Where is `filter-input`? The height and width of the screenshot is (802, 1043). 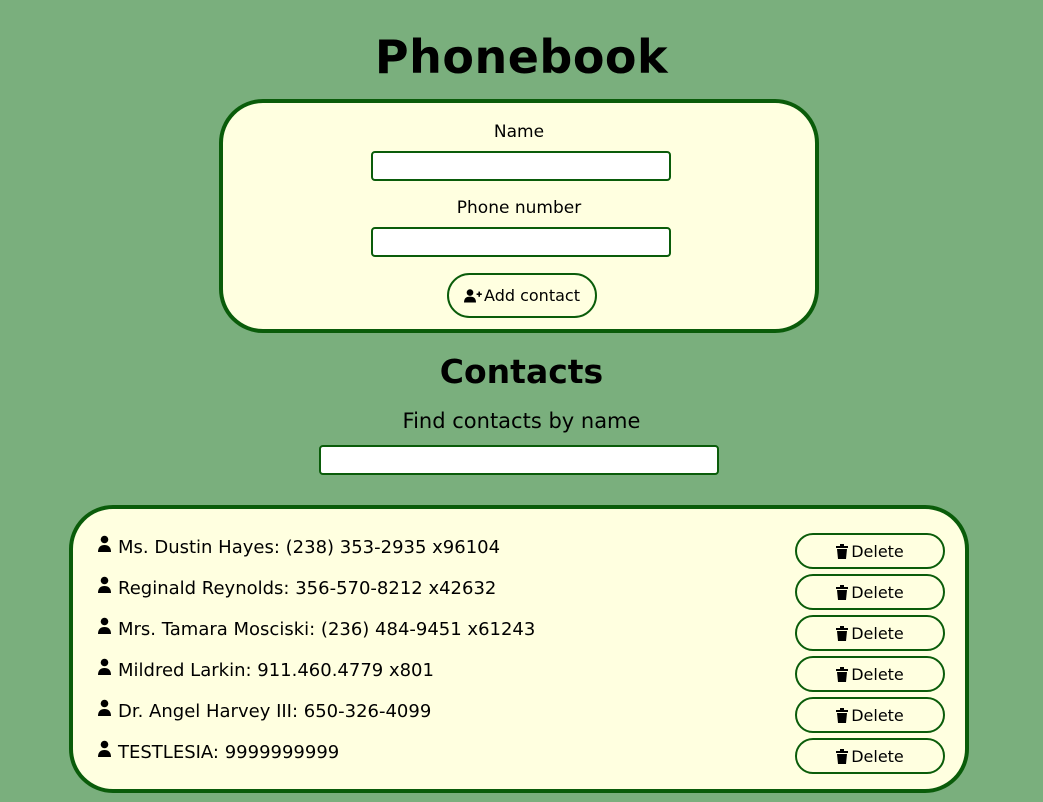 filter-input is located at coordinates (519, 460).